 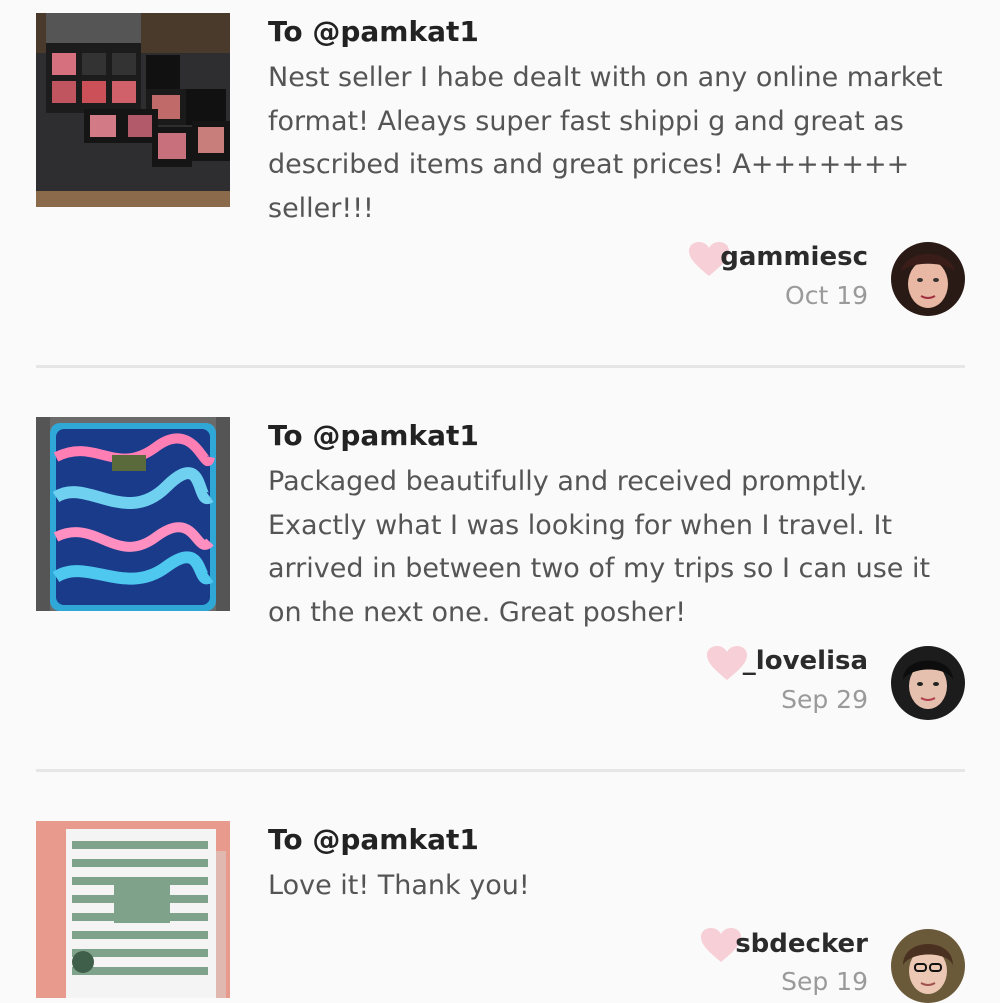 I want to click on reviewer-username: gammiesc, so click(x=794, y=257).